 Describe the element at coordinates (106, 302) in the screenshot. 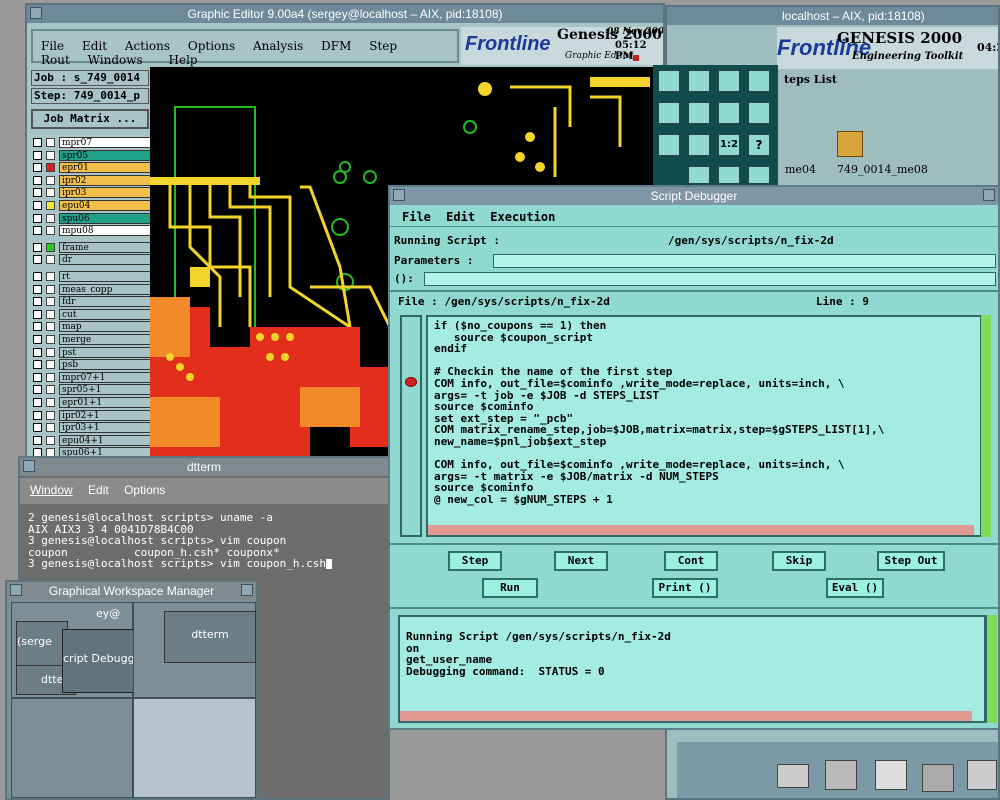

I see `layer-name: fdr` at that location.